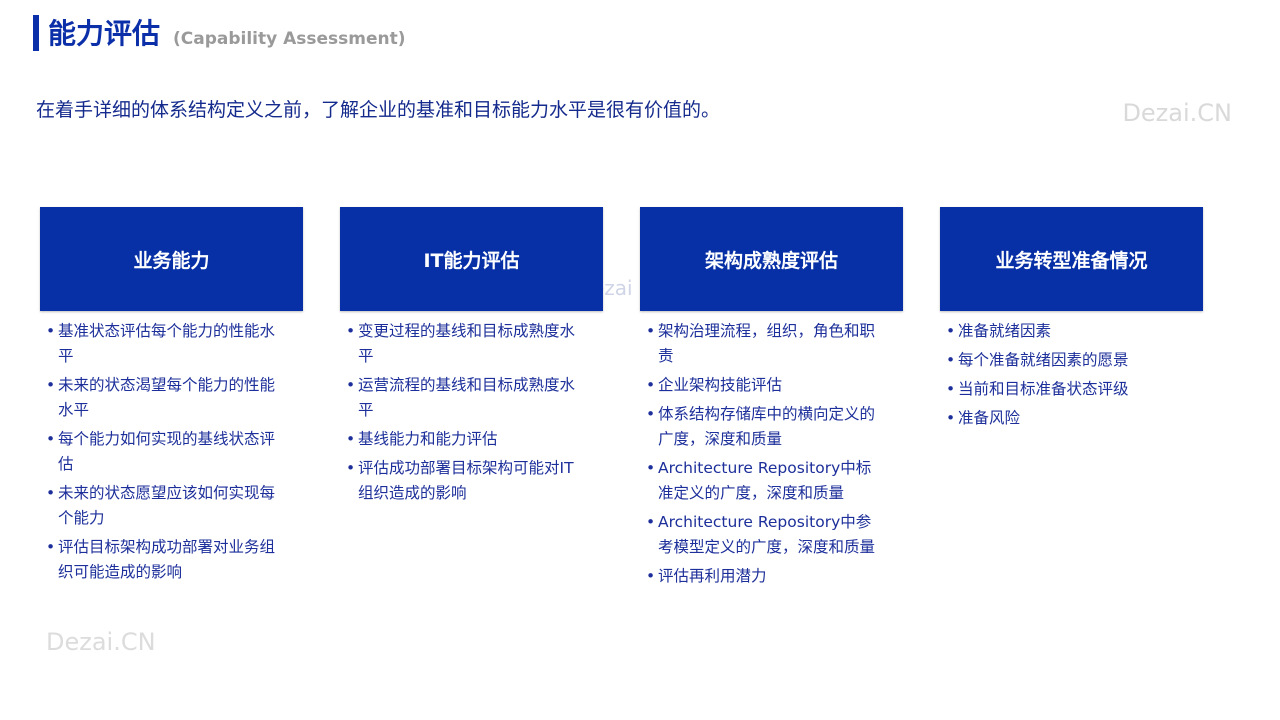  Describe the element at coordinates (1065, 389) in the screenshot. I see `list-item: 当前和目标准备状态评级` at that location.